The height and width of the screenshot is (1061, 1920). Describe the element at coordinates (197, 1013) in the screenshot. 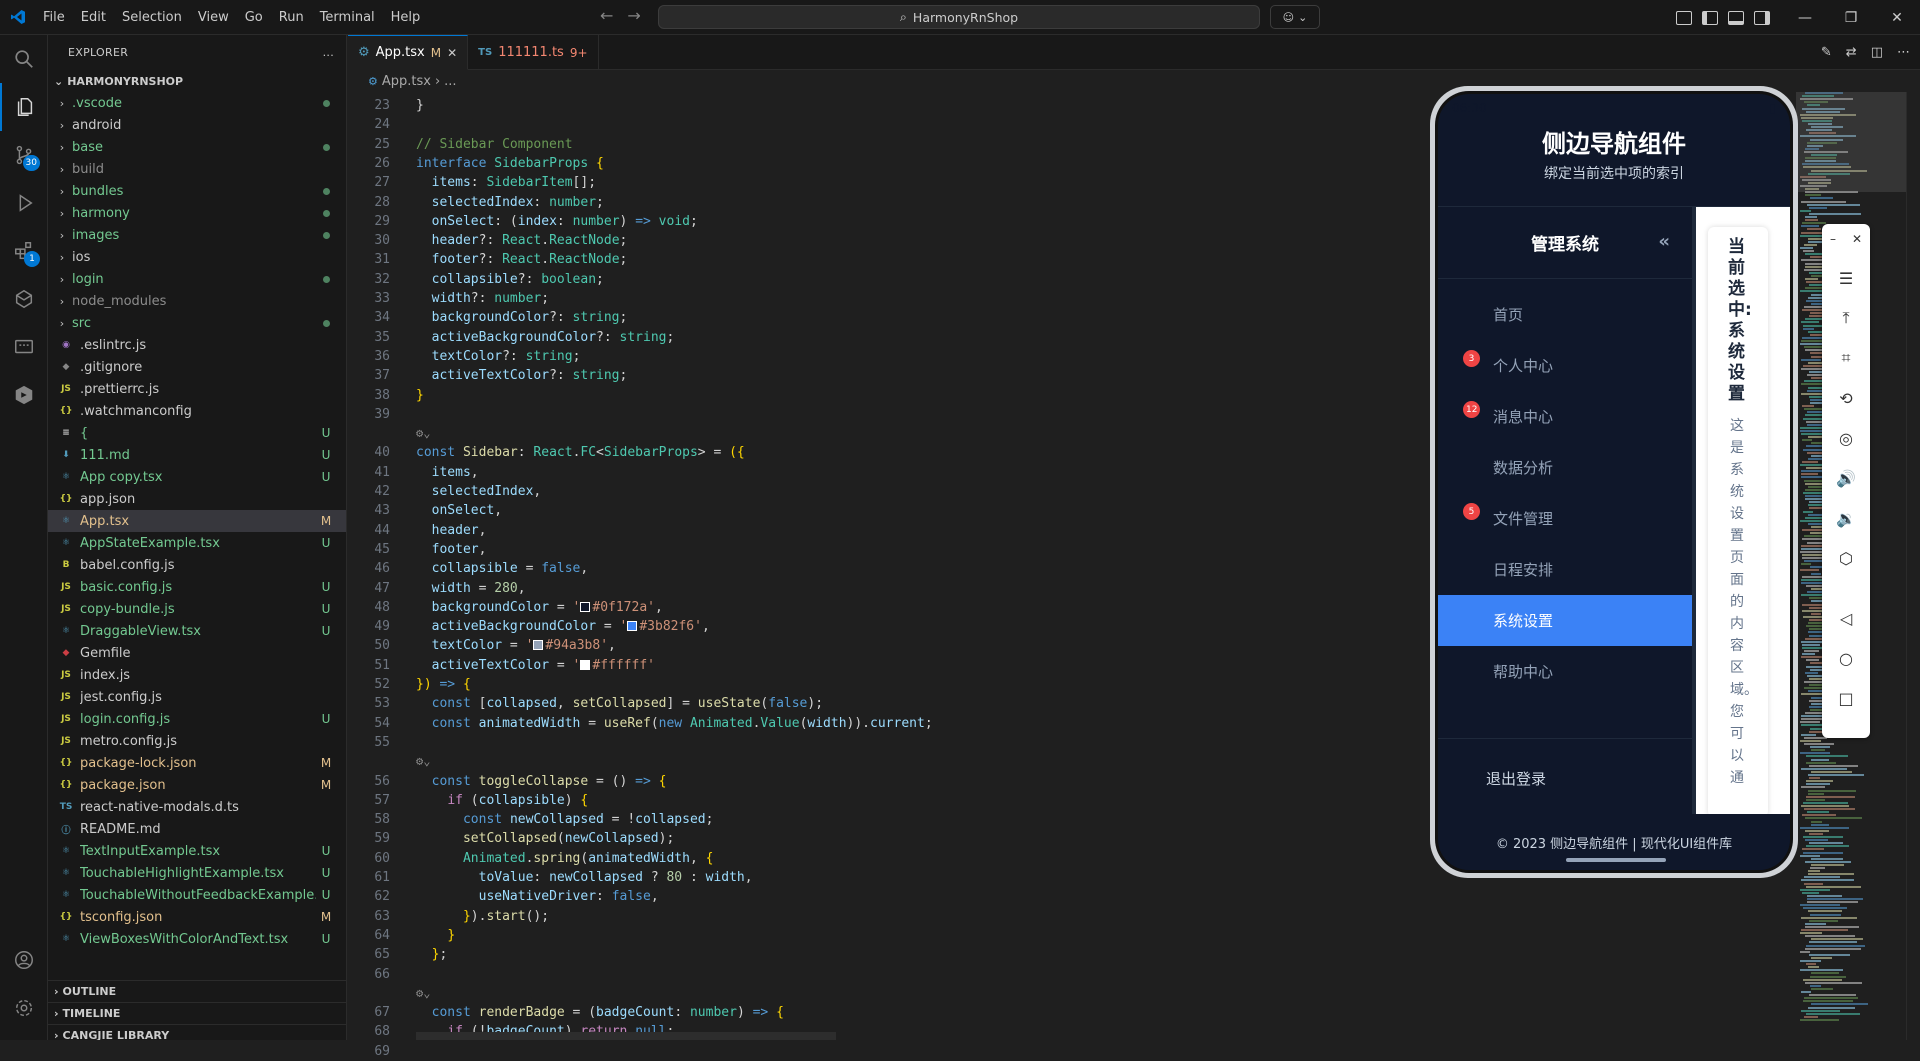

I see `section-timeline: › TIMELINE` at that location.